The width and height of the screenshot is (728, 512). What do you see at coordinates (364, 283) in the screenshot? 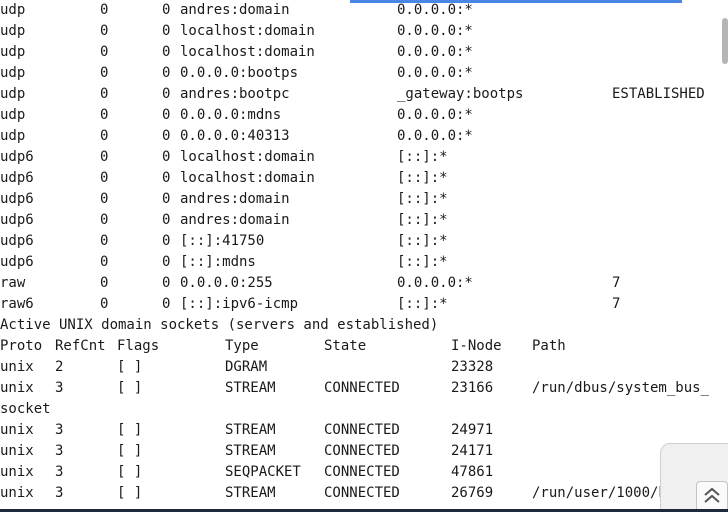
I see `terminal-row: raw 0 0 0.0.0.0:255 0.0.0.0:* 7` at bounding box center [364, 283].